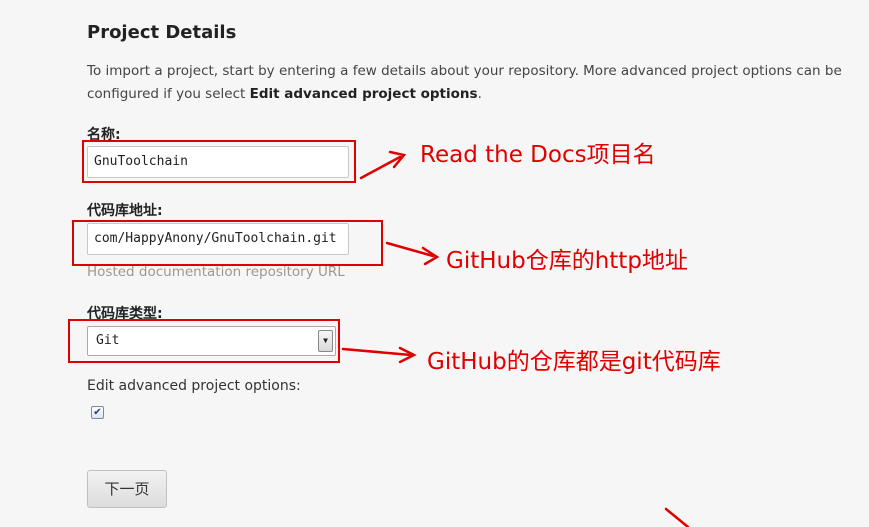 The width and height of the screenshot is (869, 527). I want to click on arrow-type, so click(377, 352).